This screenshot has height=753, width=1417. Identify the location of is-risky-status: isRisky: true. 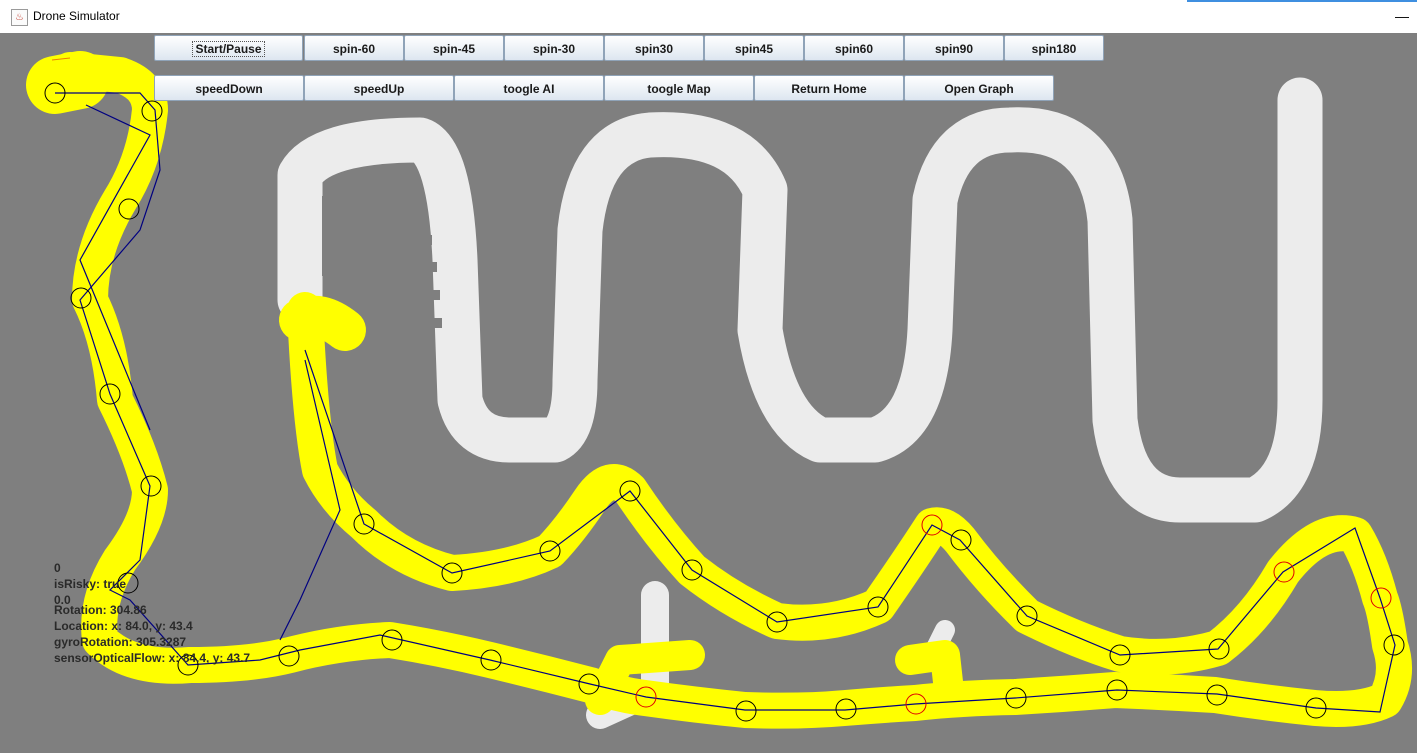
(90, 584).